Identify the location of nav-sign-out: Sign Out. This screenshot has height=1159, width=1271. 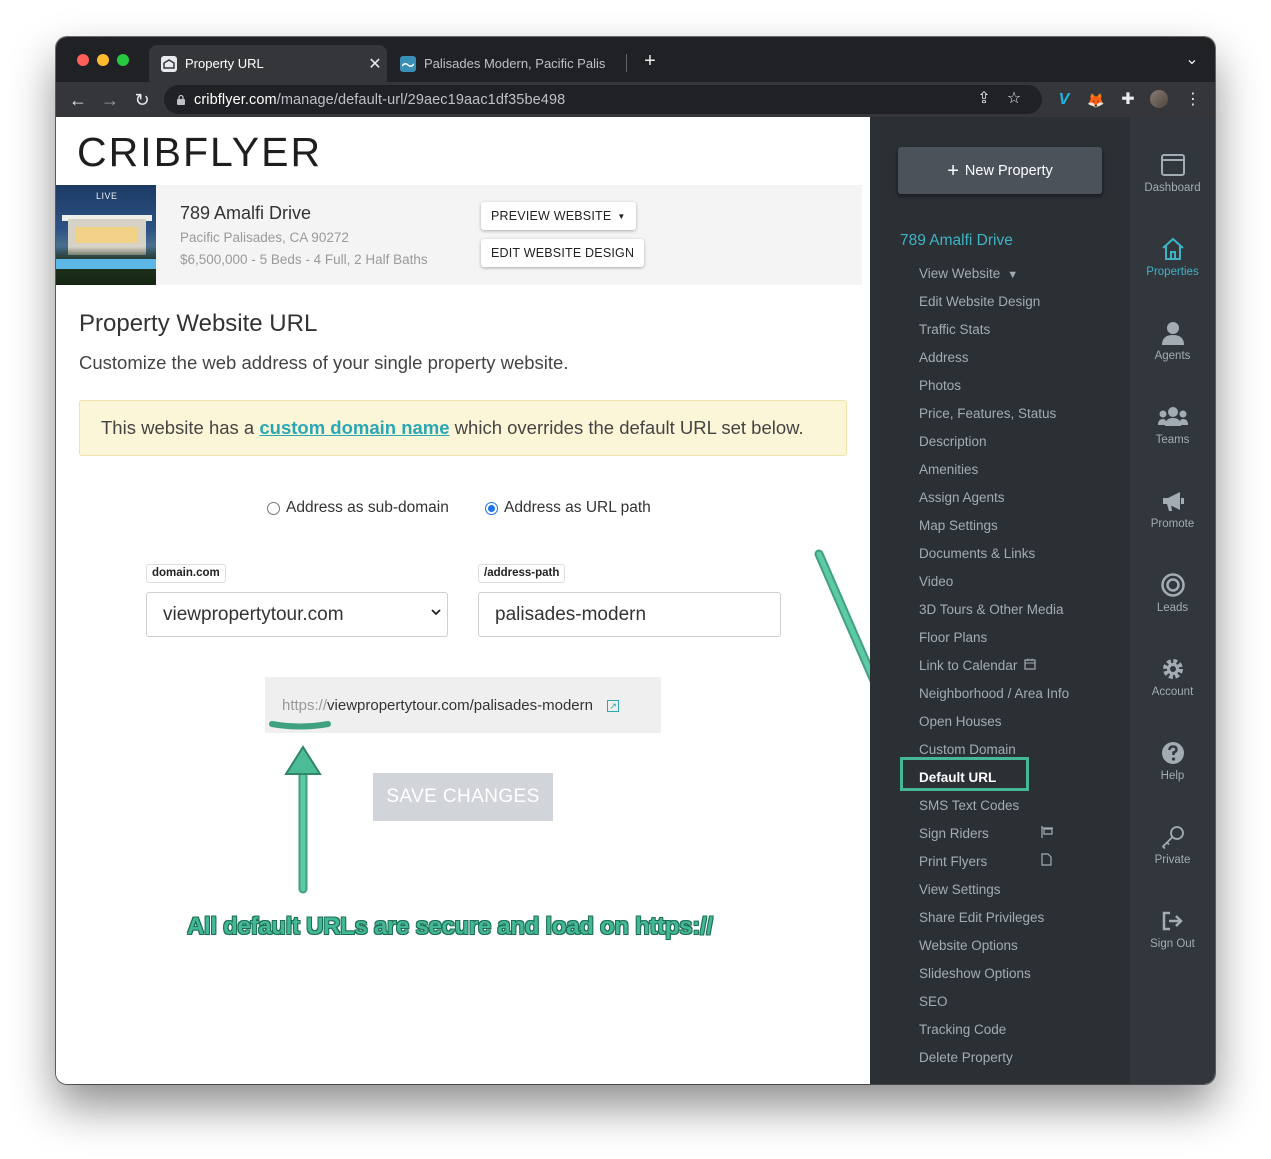
(1172, 929).